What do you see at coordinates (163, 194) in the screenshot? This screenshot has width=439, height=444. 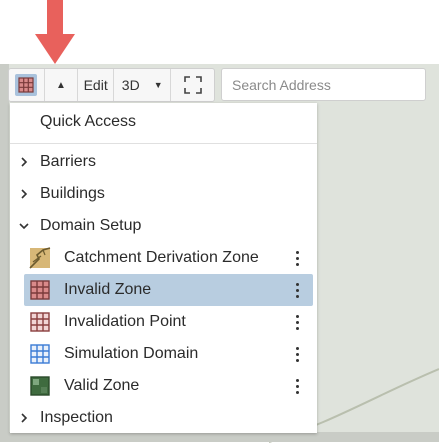 I see `group-buildings: Buildings` at bounding box center [163, 194].